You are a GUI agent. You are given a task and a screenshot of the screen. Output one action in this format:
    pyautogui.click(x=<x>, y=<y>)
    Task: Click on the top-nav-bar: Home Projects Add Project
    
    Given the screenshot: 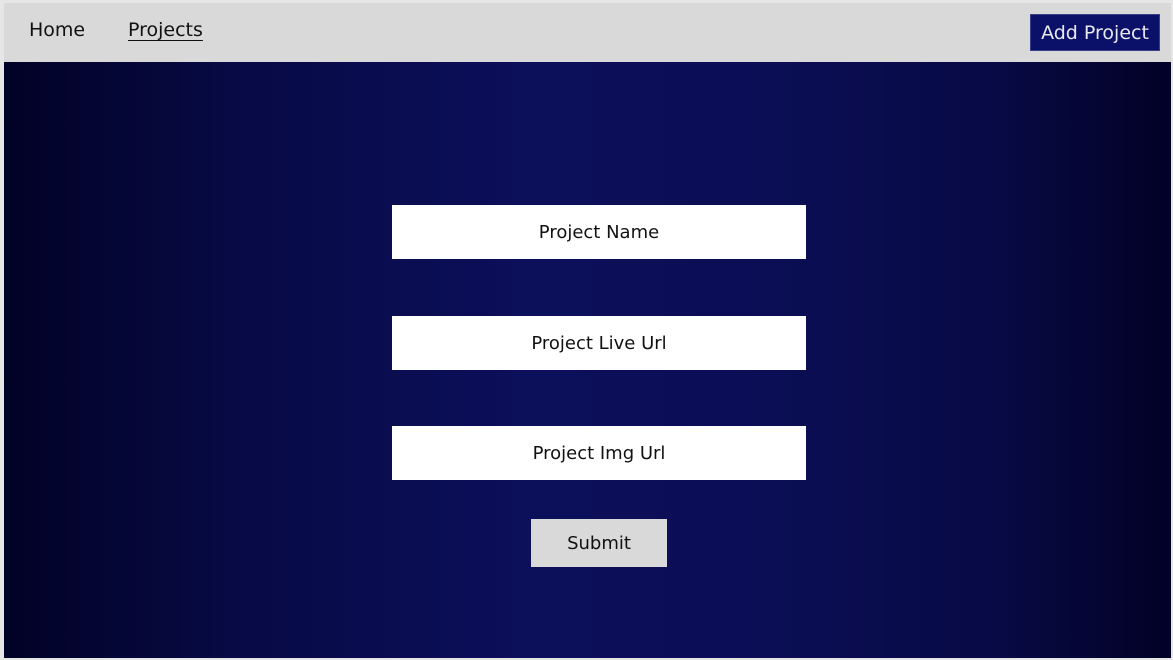 What is the action you would take?
    pyautogui.click(x=587, y=32)
    